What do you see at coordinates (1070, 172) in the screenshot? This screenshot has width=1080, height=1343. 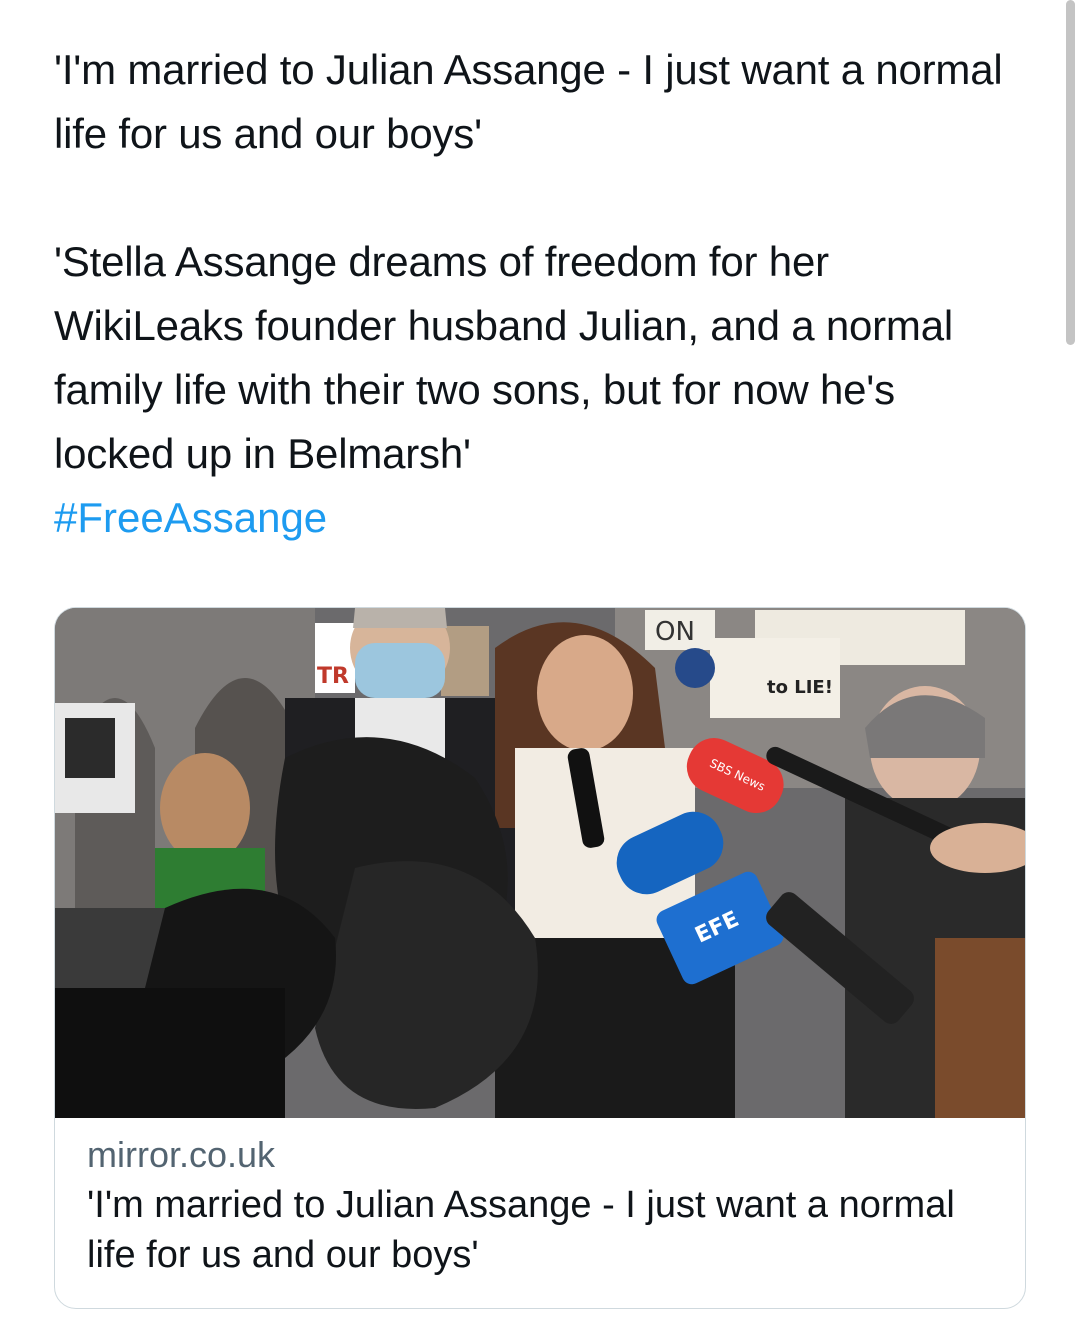 I see `scrollbar` at bounding box center [1070, 172].